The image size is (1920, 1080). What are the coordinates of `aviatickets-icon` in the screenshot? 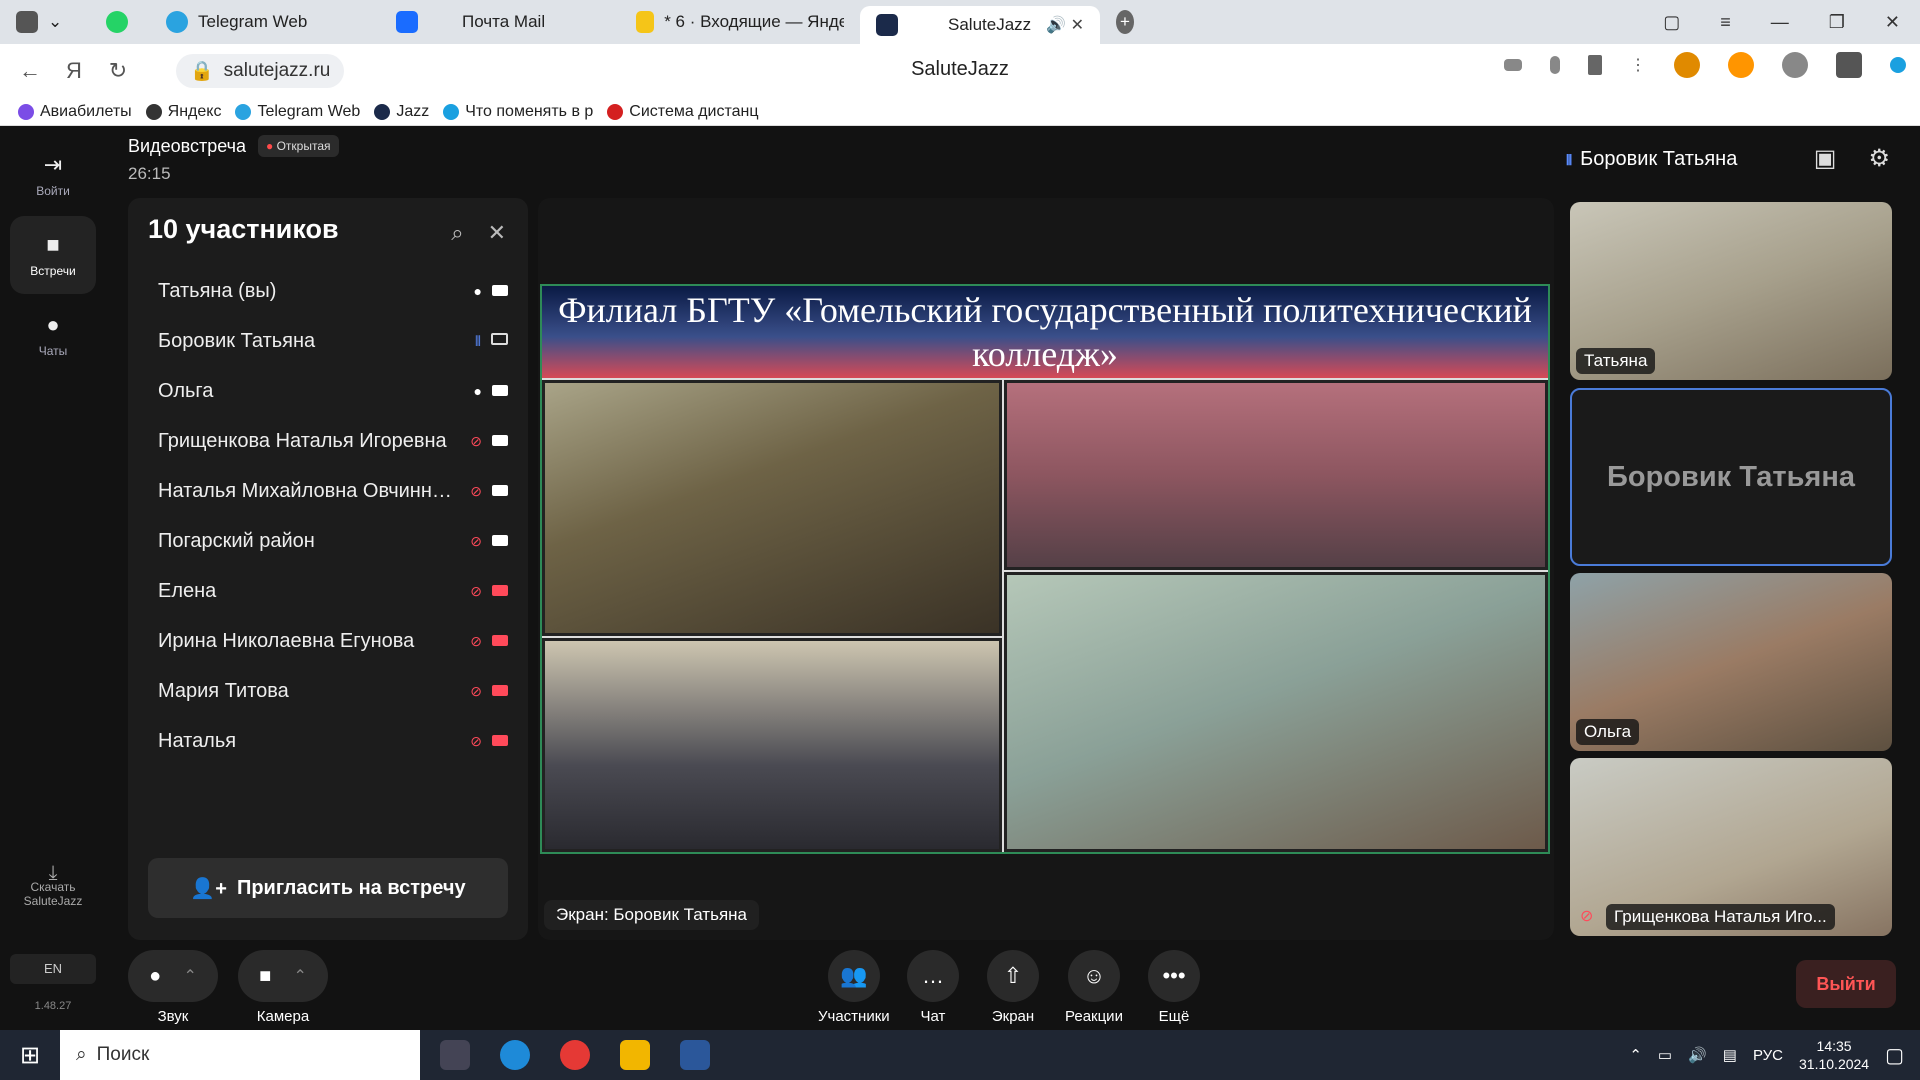 It's located at (26, 111).